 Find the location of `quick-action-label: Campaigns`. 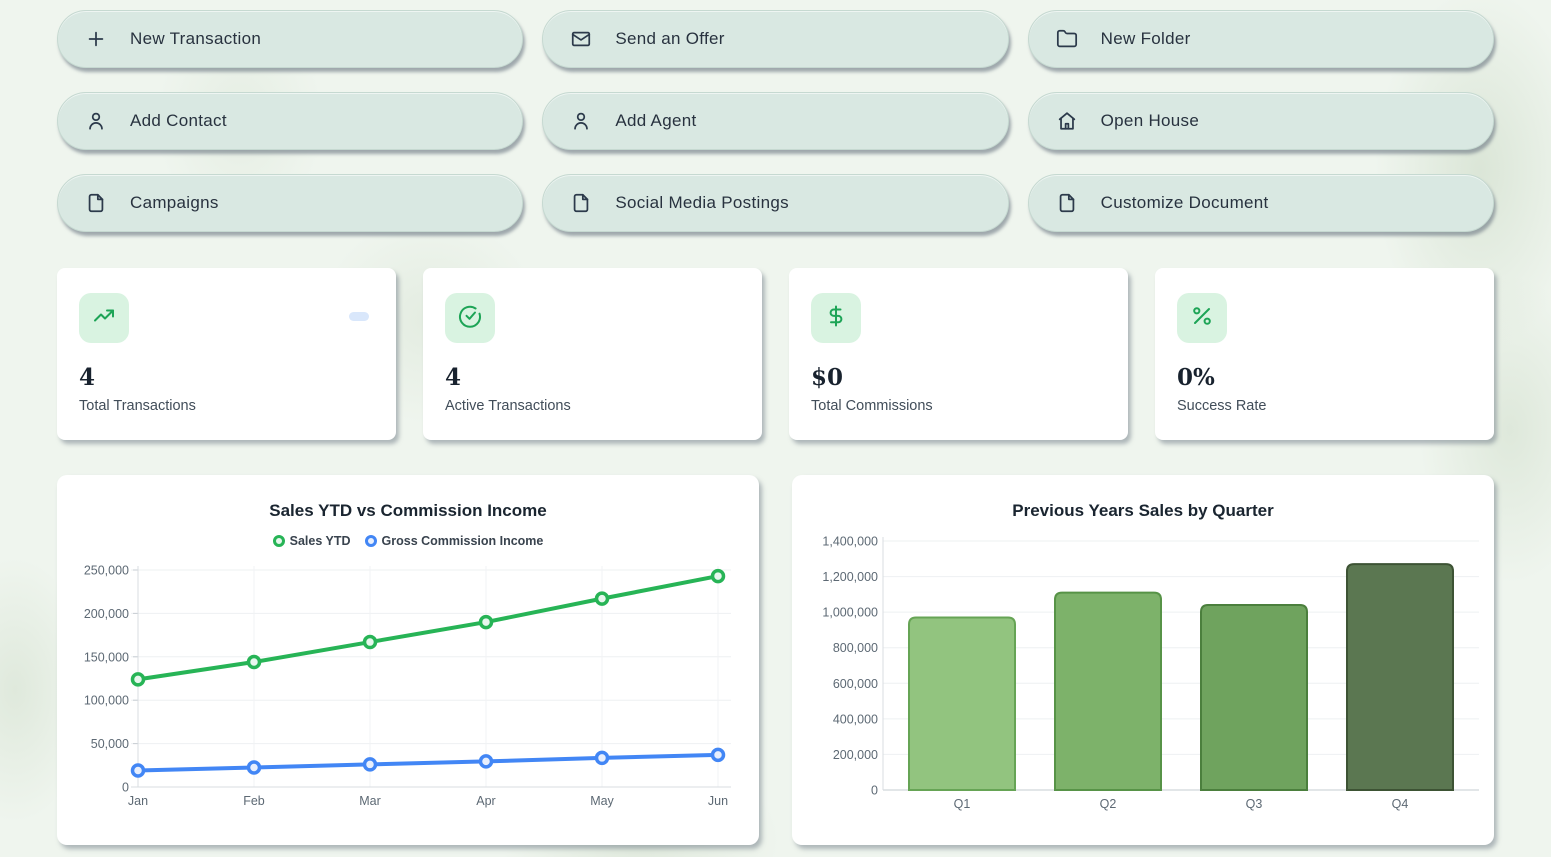

quick-action-label: Campaigns is located at coordinates (174, 202).